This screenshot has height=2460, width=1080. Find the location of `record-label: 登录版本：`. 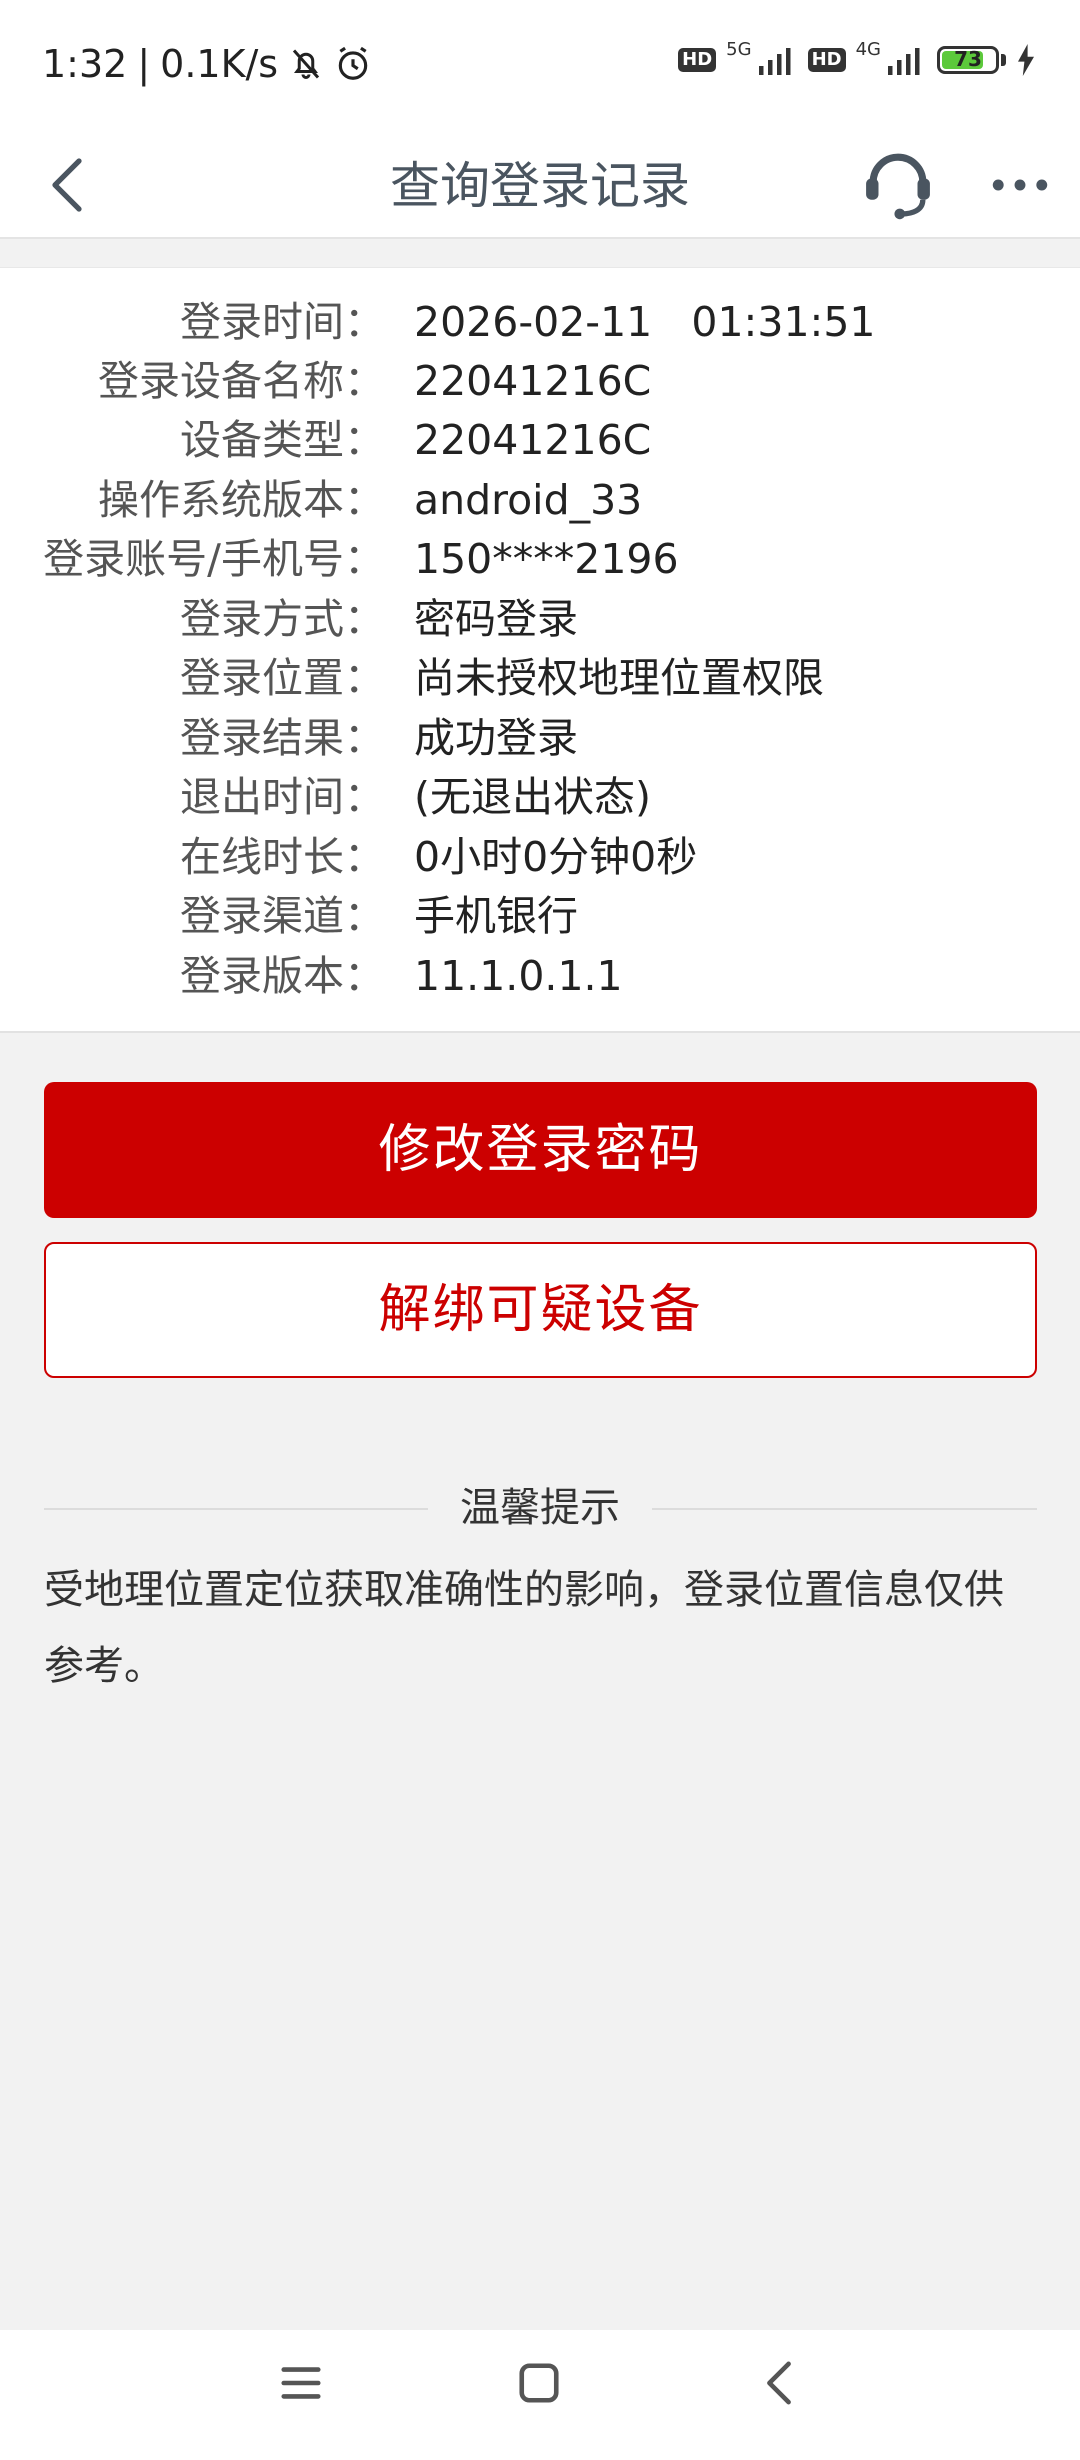

record-label: 登录版本： is located at coordinates (282, 976).